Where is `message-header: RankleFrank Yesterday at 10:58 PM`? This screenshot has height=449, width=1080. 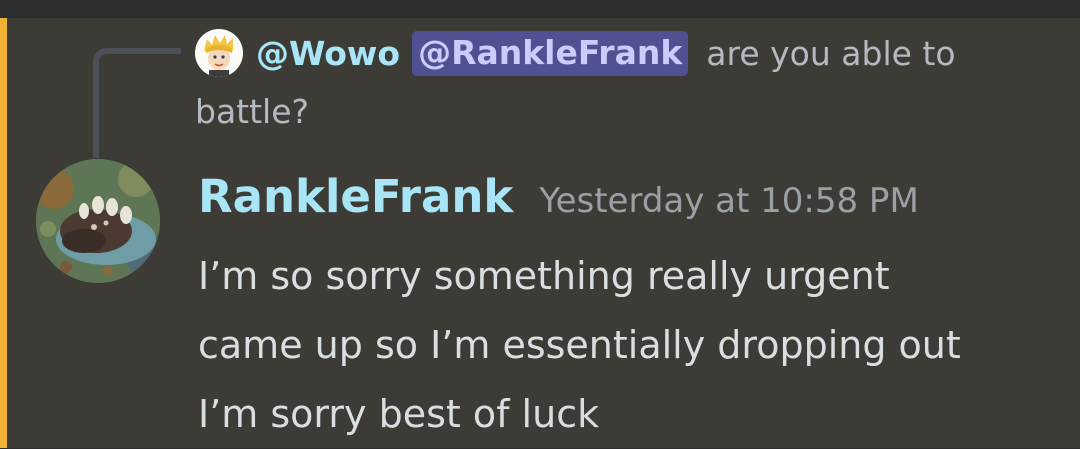
message-header: RankleFrank Yesterday at 10:58 PM is located at coordinates (558, 196).